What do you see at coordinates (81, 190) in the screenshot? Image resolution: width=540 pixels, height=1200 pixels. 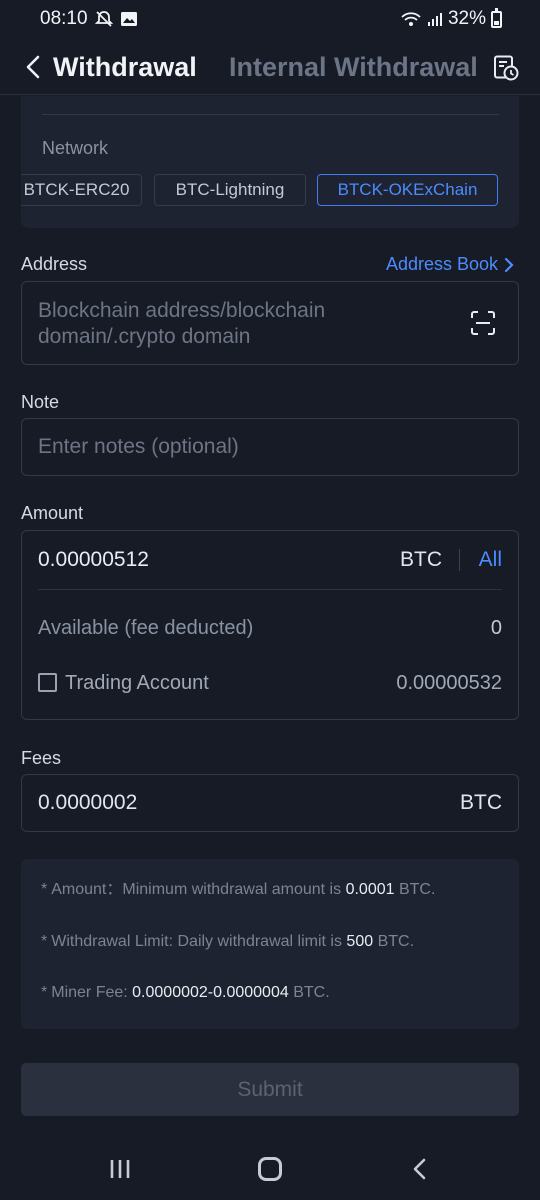 I see `network-chip-btck-erc20: BTCK-ERC20` at bounding box center [81, 190].